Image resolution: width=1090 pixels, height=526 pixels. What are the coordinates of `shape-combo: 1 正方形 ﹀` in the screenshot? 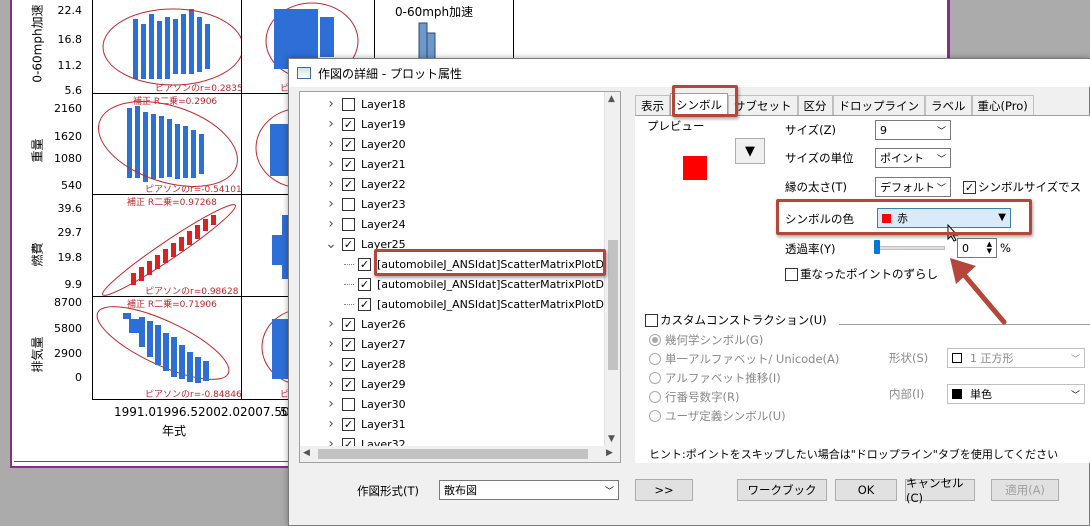 It's located at (1016, 358).